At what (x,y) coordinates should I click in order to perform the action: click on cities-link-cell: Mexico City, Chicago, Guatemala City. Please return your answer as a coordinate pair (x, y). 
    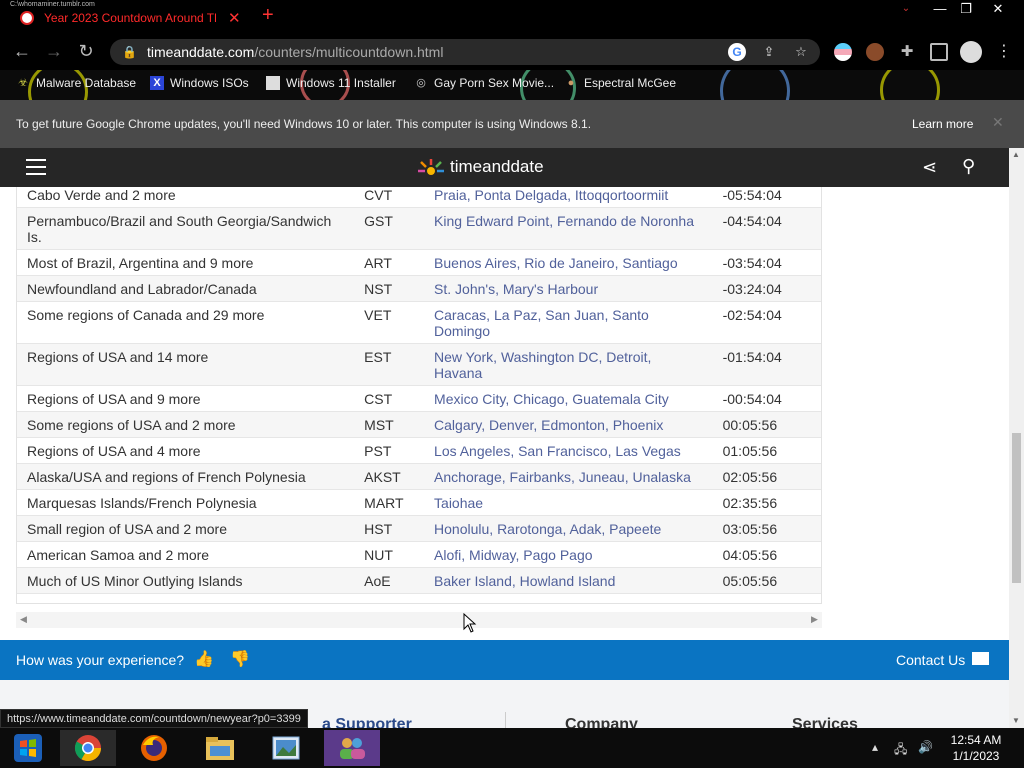
    Looking at the image, I should click on (568, 398).